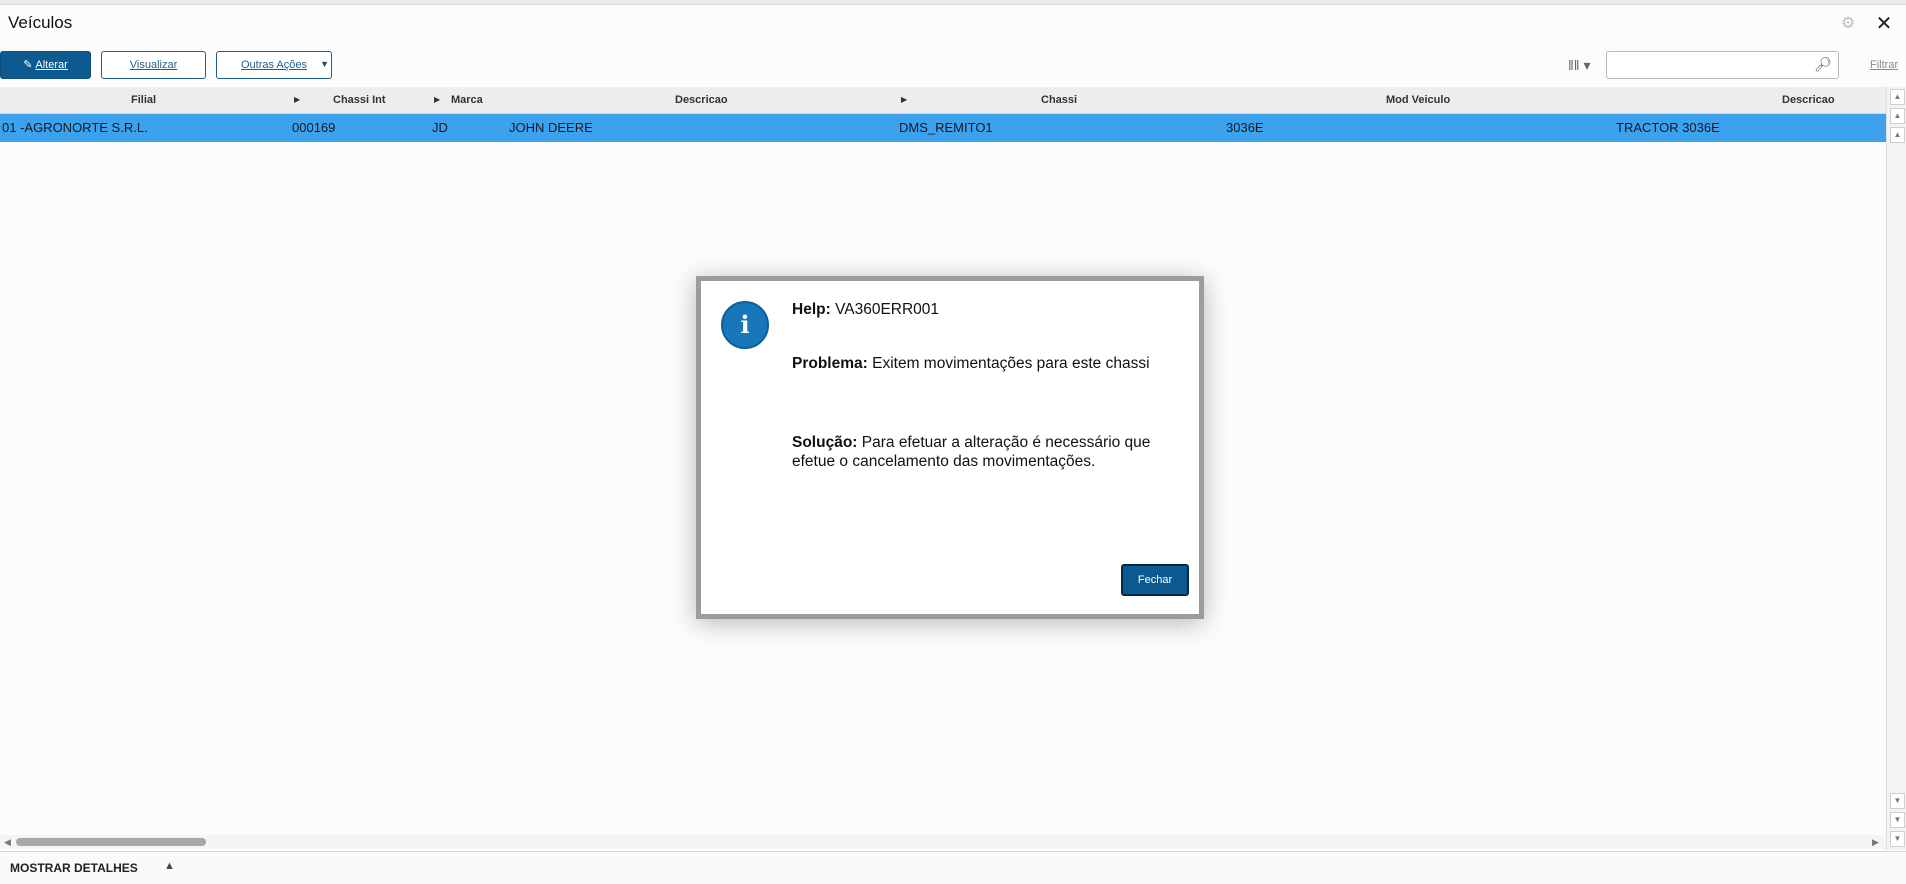  What do you see at coordinates (987, 310) in the screenshot?
I see `help-line: Help: VA360ERR001` at bounding box center [987, 310].